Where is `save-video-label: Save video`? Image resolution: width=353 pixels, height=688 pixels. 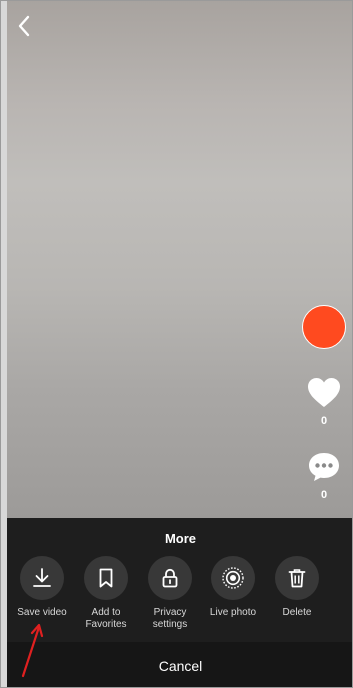
save-video-label: Save video is located at coordinates (42, 612).